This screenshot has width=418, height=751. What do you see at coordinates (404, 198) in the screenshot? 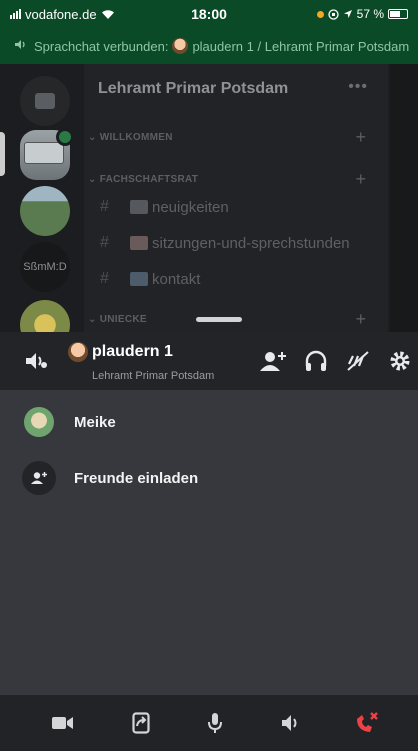
I see `chat-preview-edge` at bounding box center [404, 198].